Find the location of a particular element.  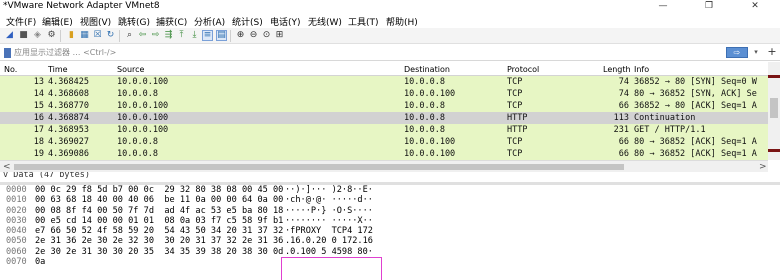

packet-cell-len: 74 is located at coordinates (623, 94).